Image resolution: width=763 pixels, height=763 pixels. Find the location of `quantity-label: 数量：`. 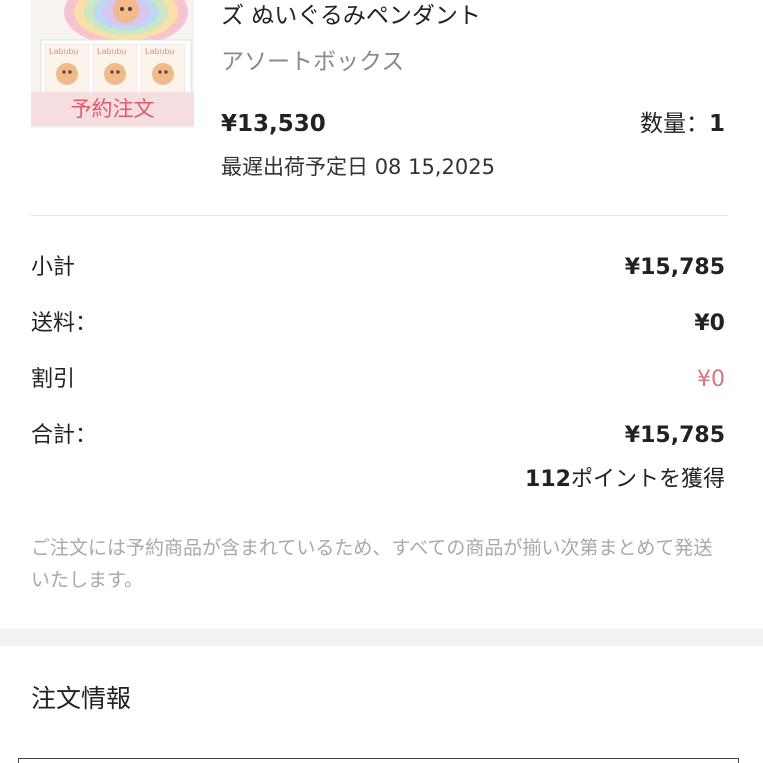

quantity-label: 数量： is located at coordinates (674, 124).